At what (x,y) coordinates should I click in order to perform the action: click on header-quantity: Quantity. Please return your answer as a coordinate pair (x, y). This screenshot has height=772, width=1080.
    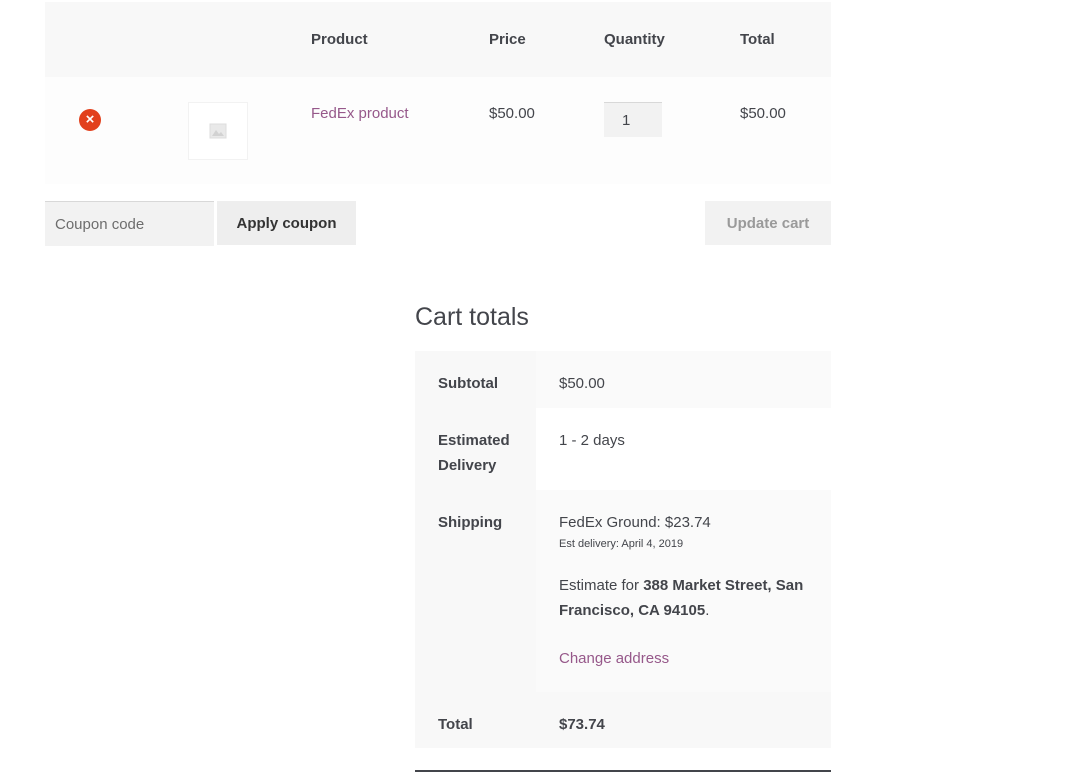
    Looking at the image, I should click on (634, 39).